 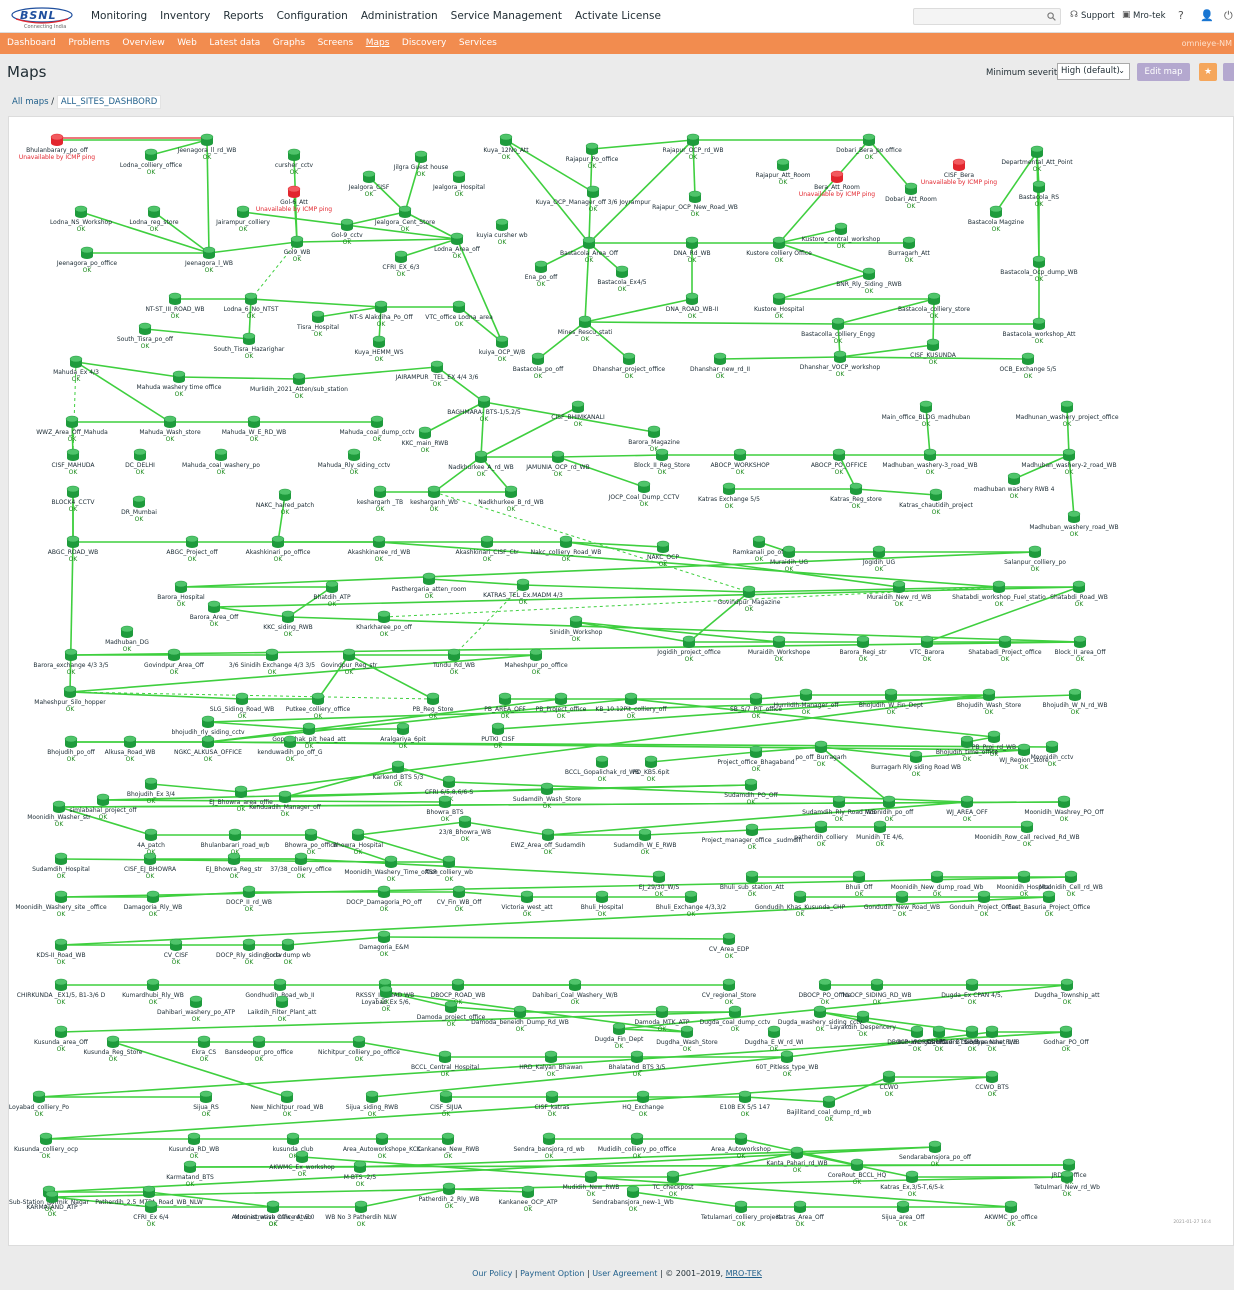 I want to click on map-node: Moonidih_Row_call_recived_Rd_WBOK, so click(x=1027, y=834).